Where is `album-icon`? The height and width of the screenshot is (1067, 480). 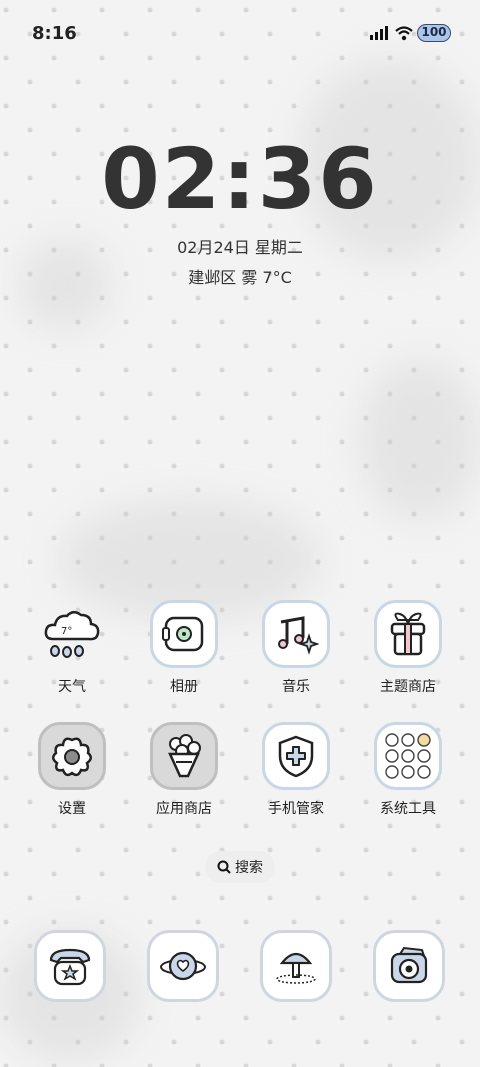
album-icon is located at coordinates (184, 634).